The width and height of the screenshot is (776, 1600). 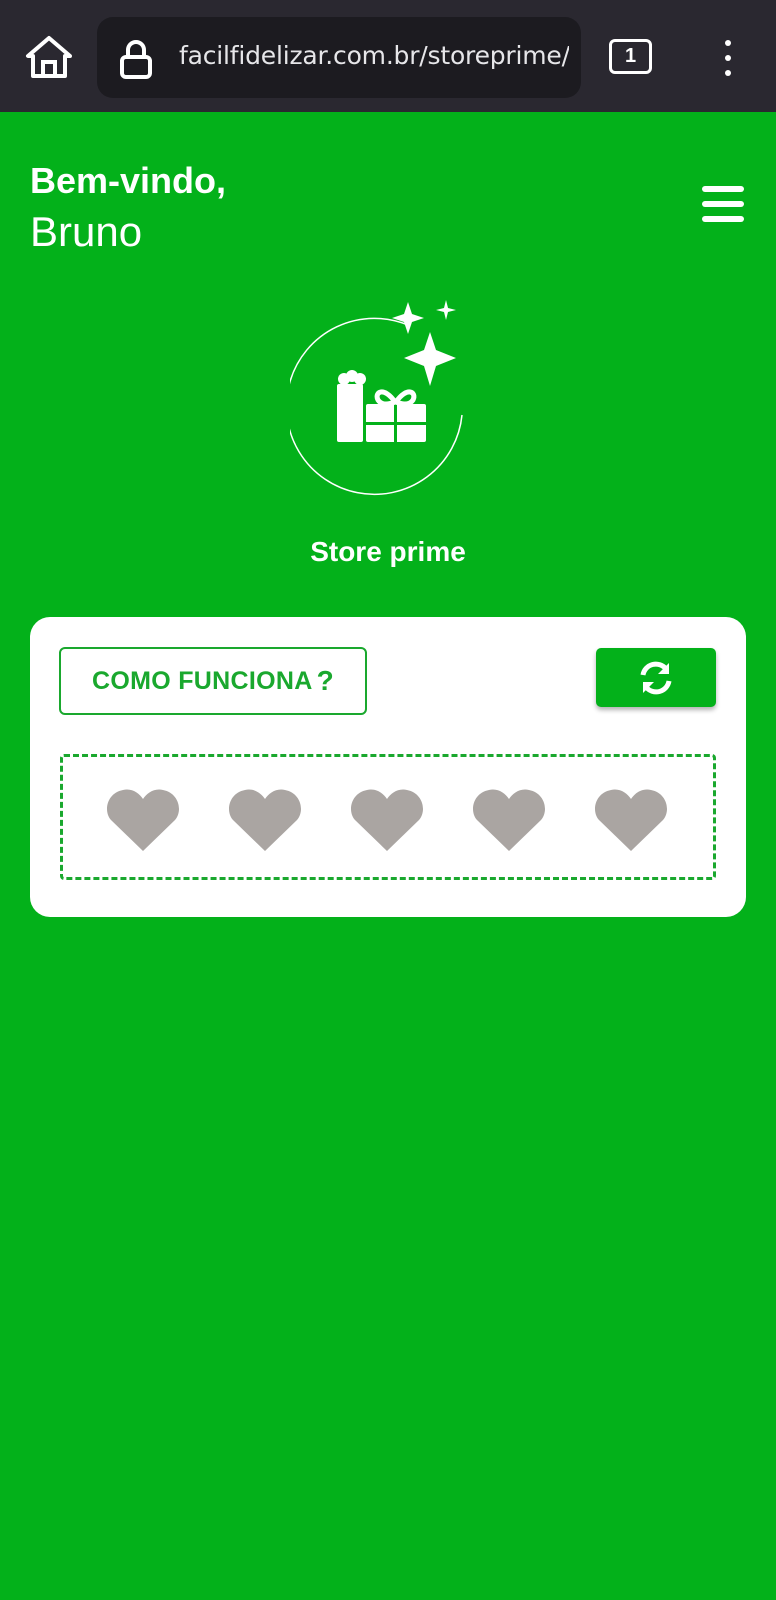 What do you see at coordinates (728, 58) in the screenshot?
I see `more-options-icon` at bounding box center [728, 58].